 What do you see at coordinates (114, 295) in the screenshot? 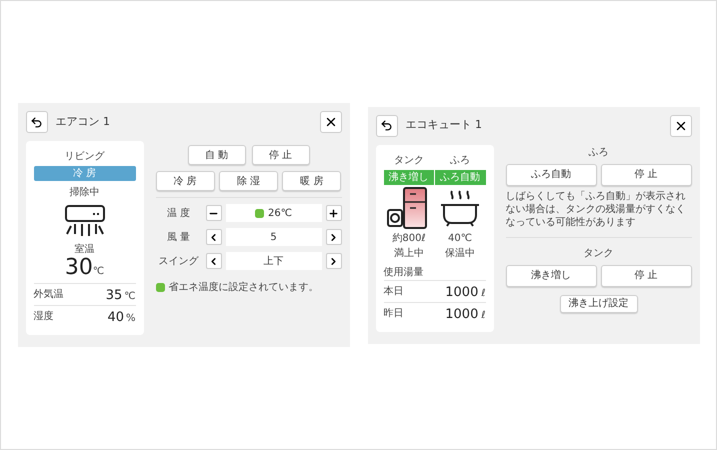
I see `reading-value: 35` at bounding box center [114, 295].